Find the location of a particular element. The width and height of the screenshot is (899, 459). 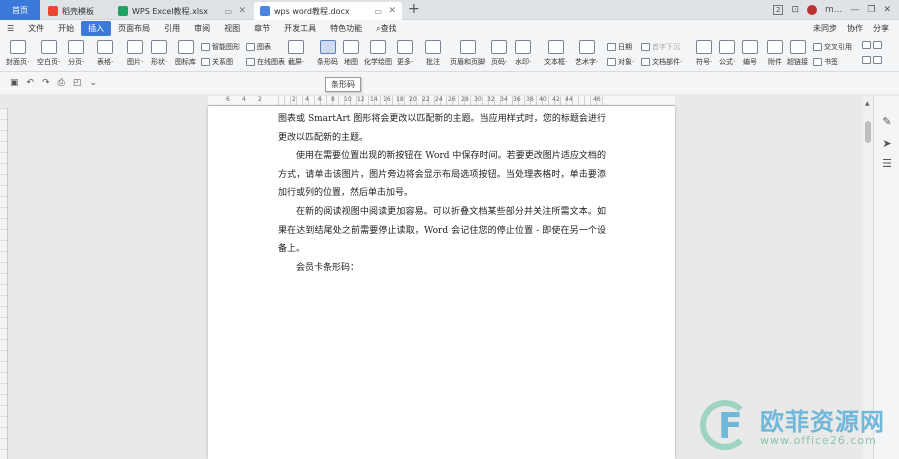

customize-icon: ⌄ is located at coordinates (93, 83).